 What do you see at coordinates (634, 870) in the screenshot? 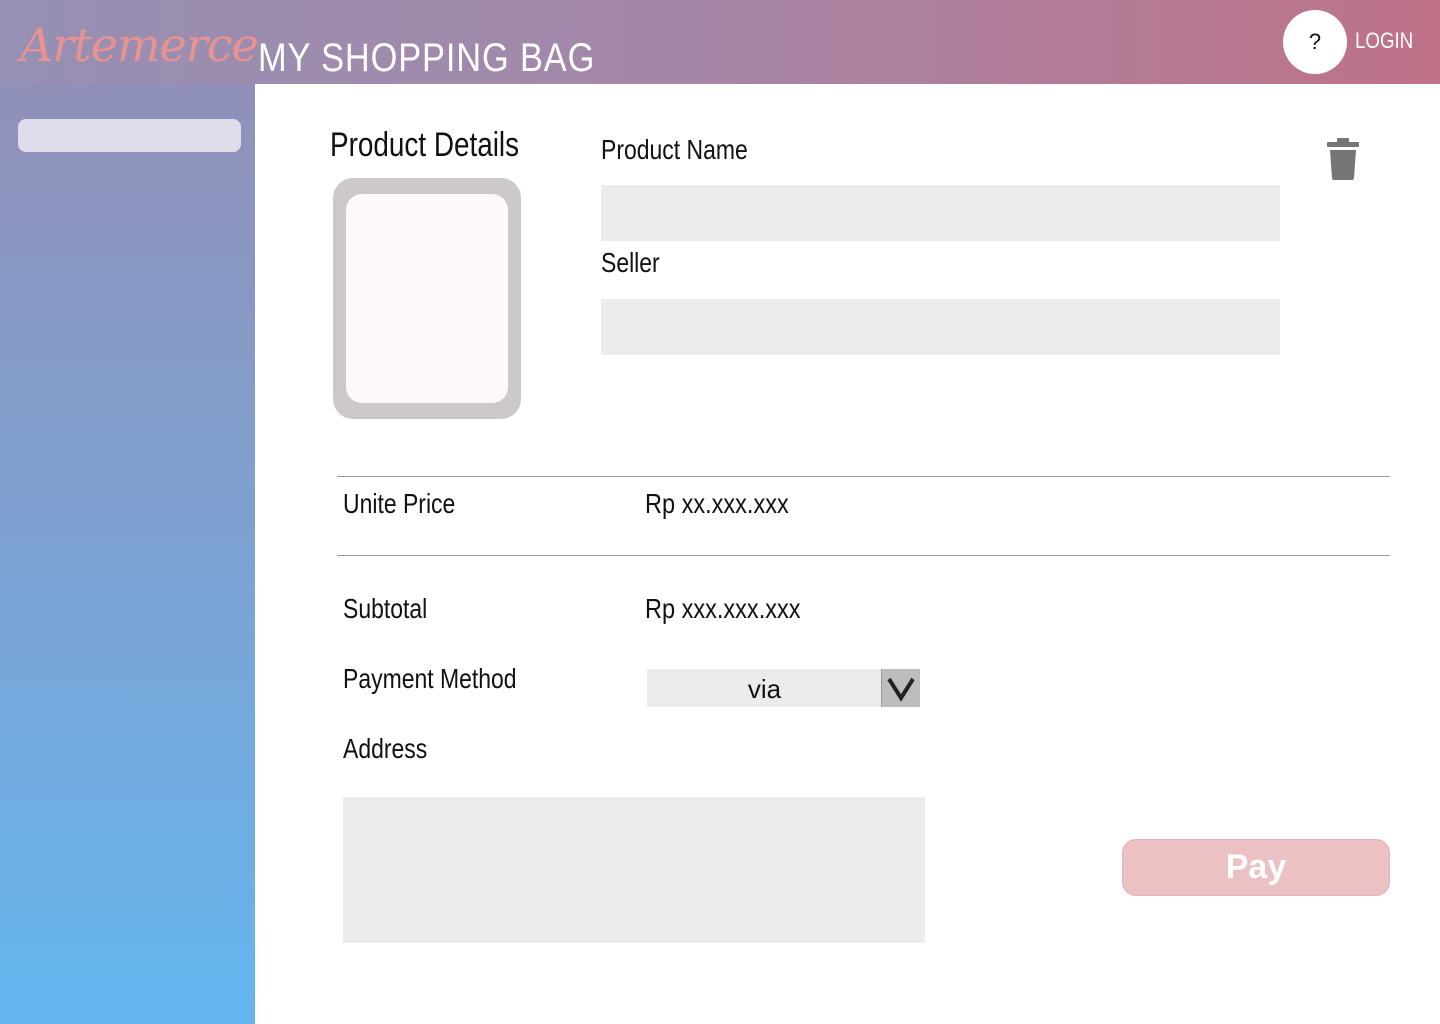
I see `address-field` at bounding box center [634, 870].